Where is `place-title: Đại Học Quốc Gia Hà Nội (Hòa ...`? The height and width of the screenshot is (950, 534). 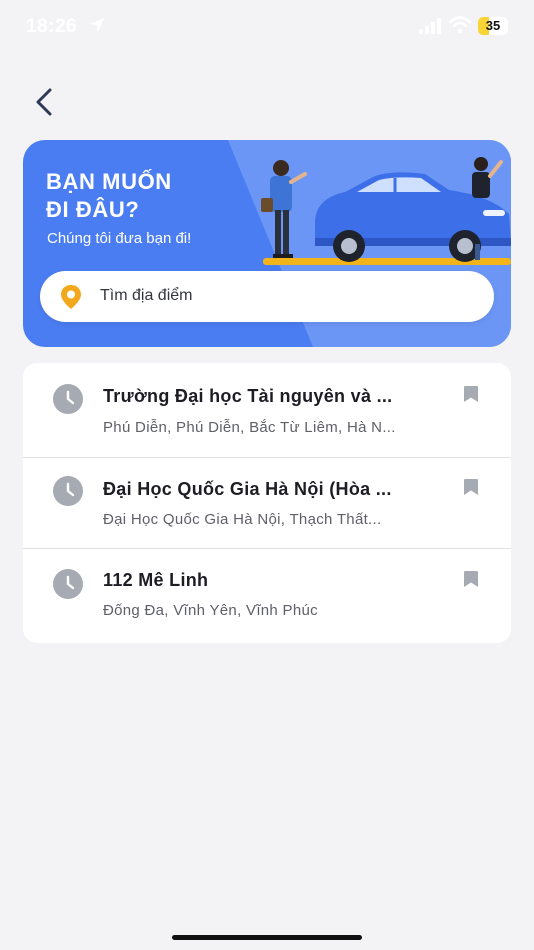
place-title: Đại Học Quốc Gia Hà Nội (Hòa ... is located at coordinates (247, 489).